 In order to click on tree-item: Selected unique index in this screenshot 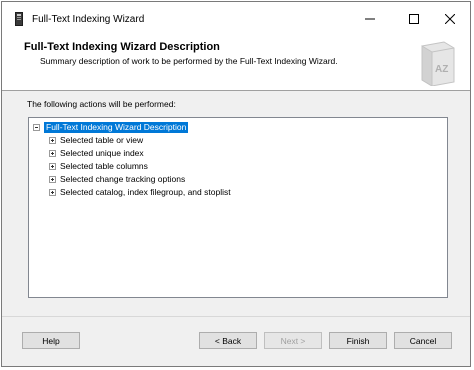, I will do `click(96, 153)`.